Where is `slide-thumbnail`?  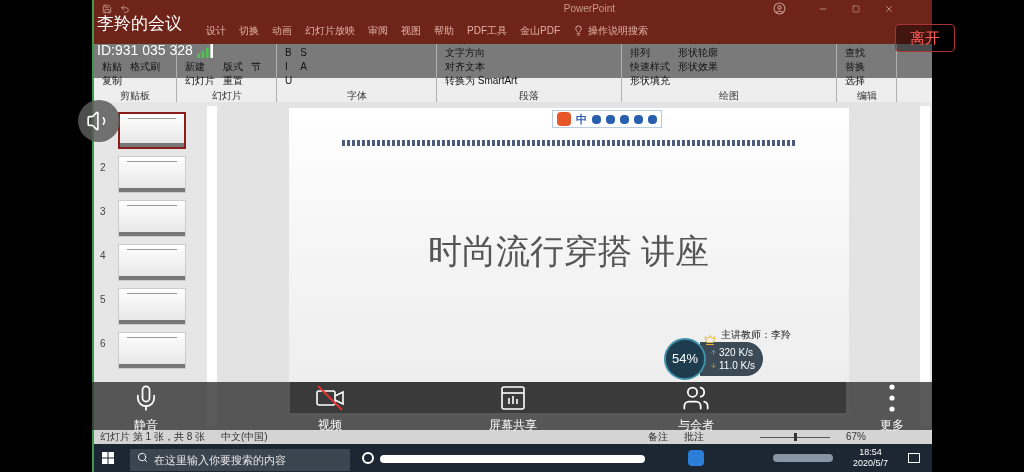
slide-thumbnail is located at coordinates (152, 130).